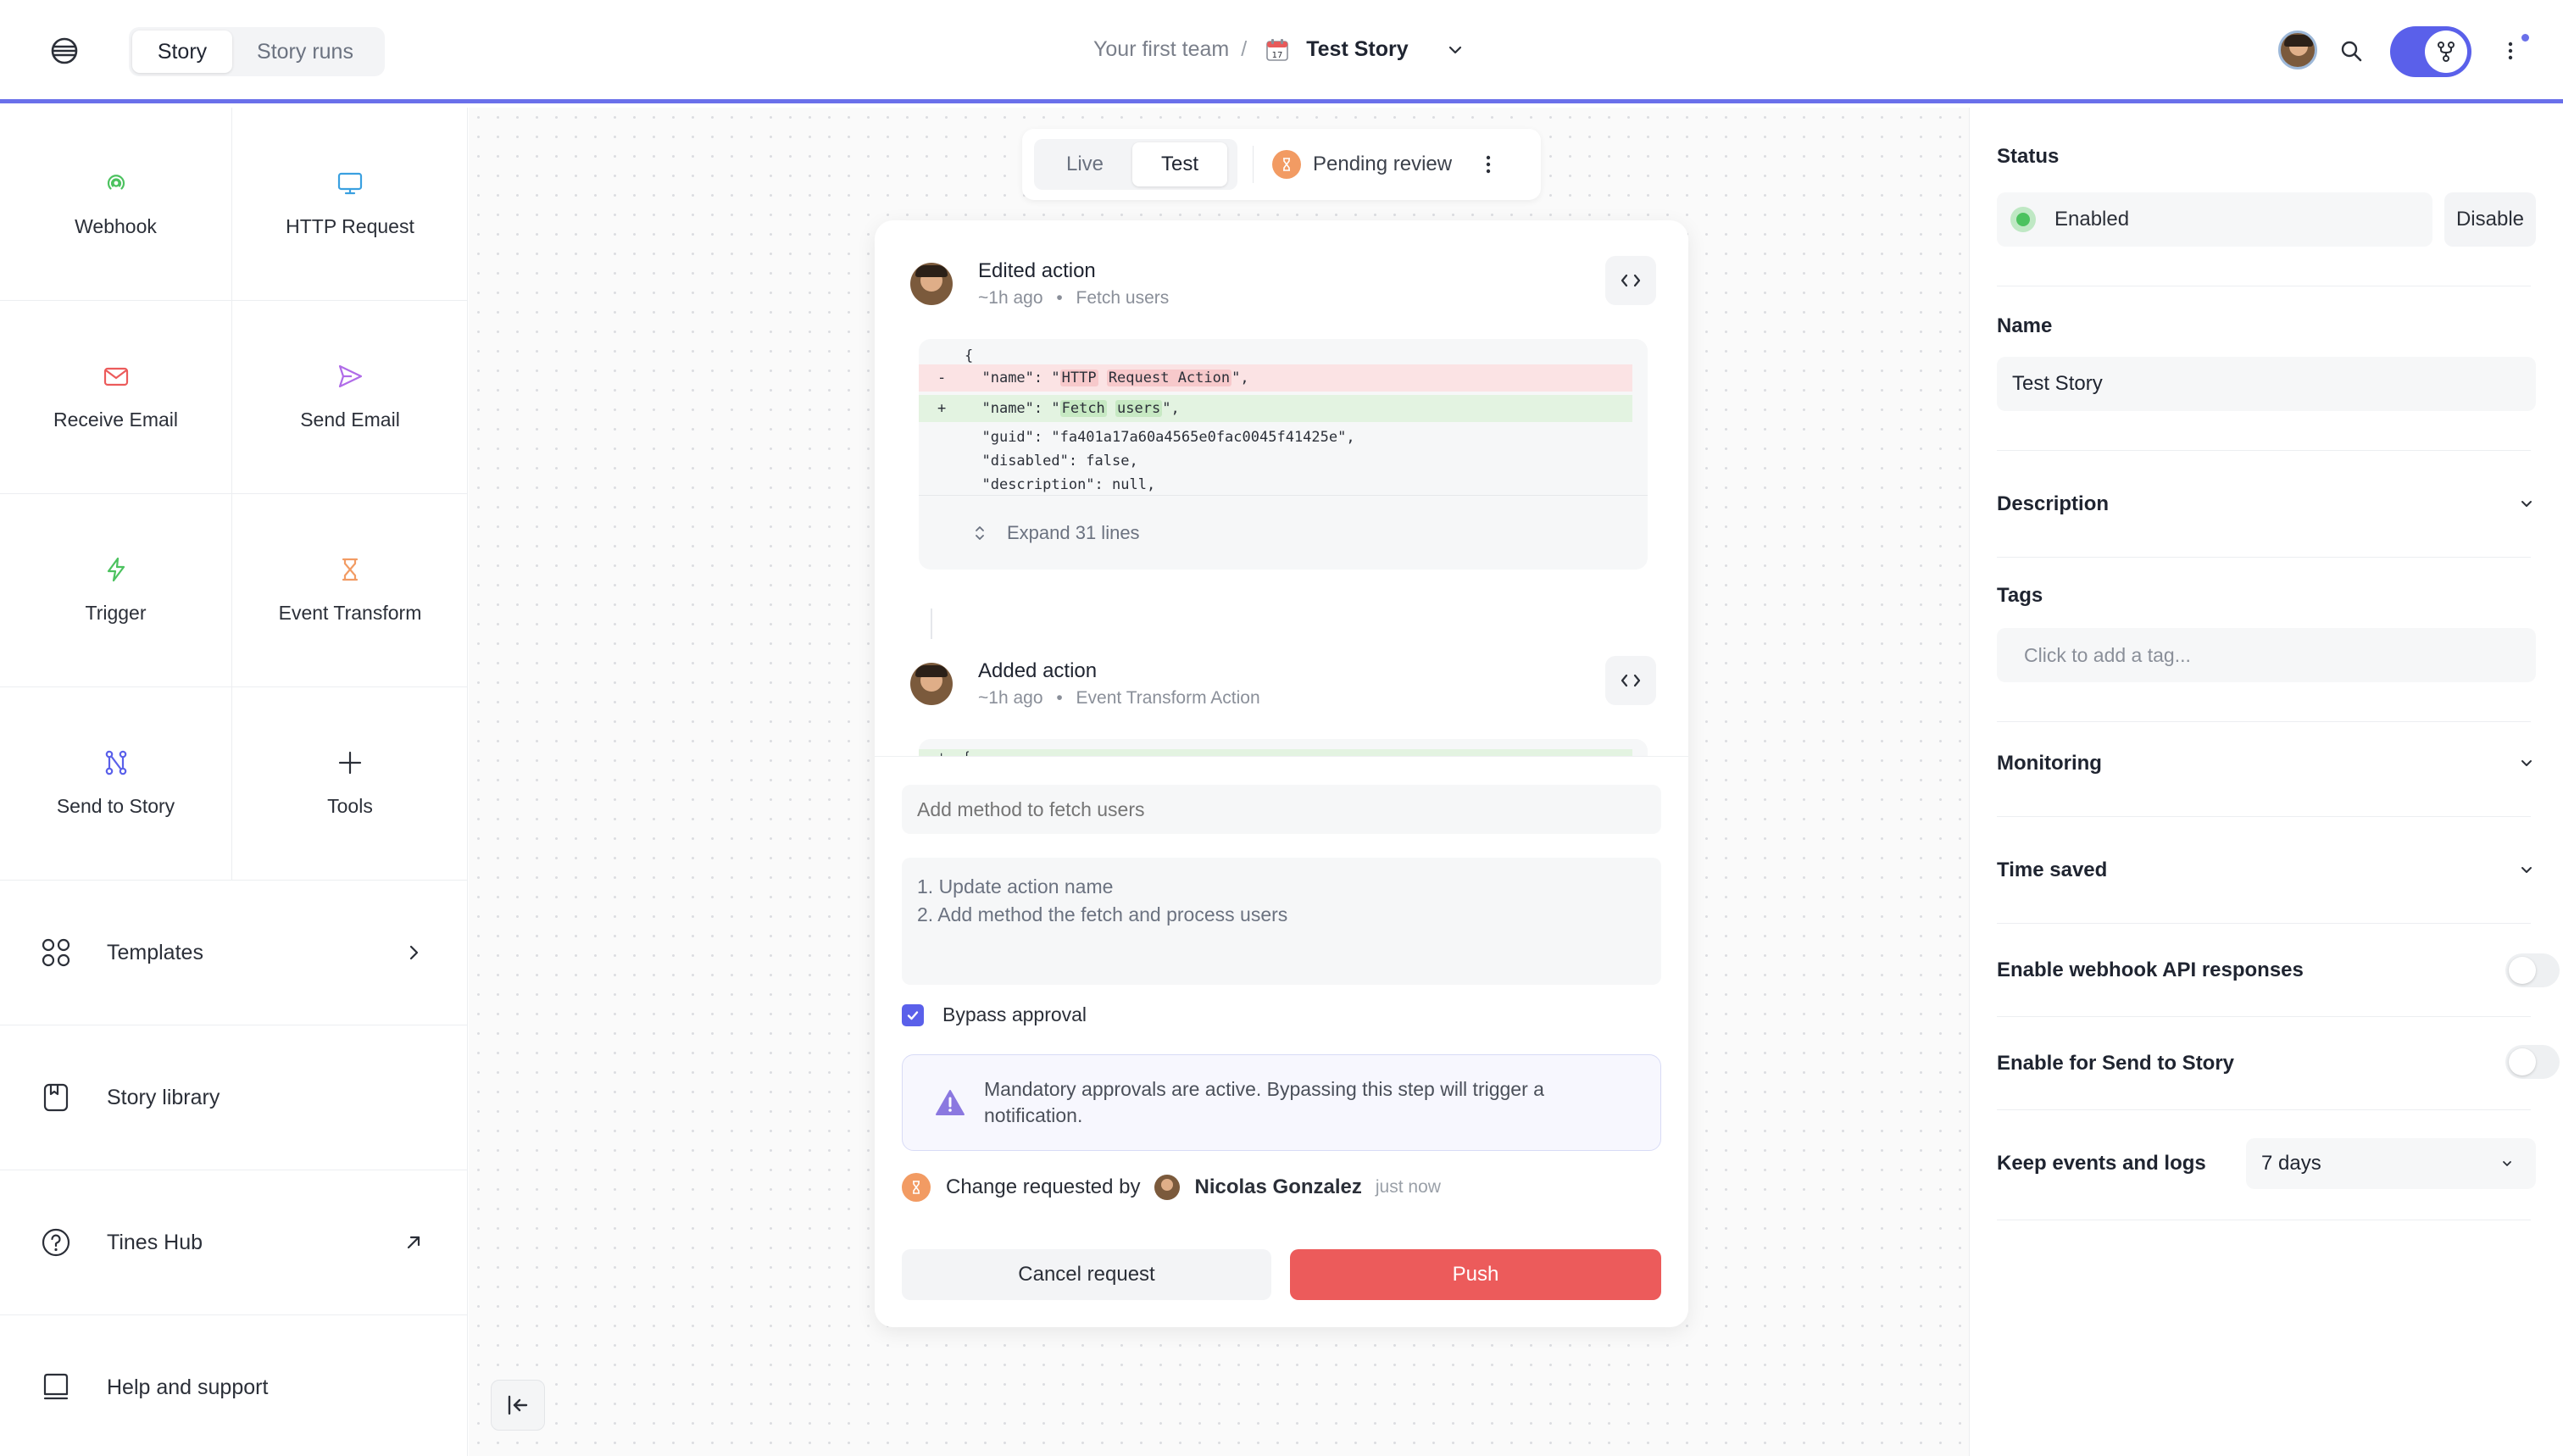 This screenshot has height=1456, width=2563. I want to click on bypass-approval-label: Bypass approval, so click(1014, 1014).